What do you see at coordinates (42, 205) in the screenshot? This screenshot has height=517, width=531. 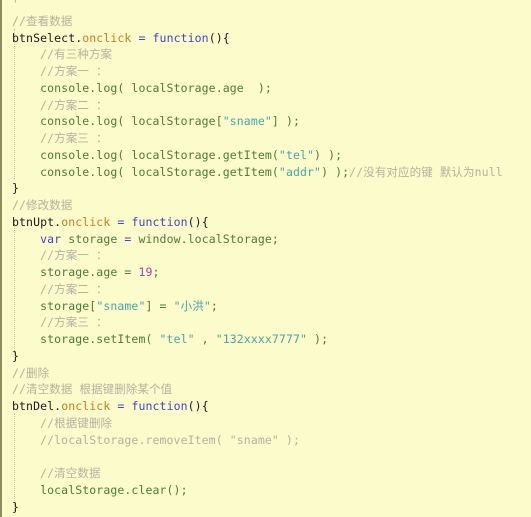 I see `code-token: //修改数据` at bounding box center [42, 205].